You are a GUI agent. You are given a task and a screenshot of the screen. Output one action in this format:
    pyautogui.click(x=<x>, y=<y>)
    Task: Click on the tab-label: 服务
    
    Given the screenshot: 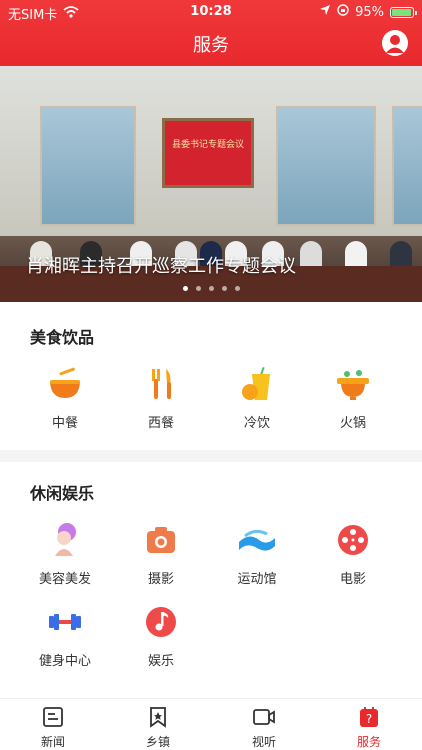 What is the action you would take?
    pyautogui.click(x=368, y=742)
    